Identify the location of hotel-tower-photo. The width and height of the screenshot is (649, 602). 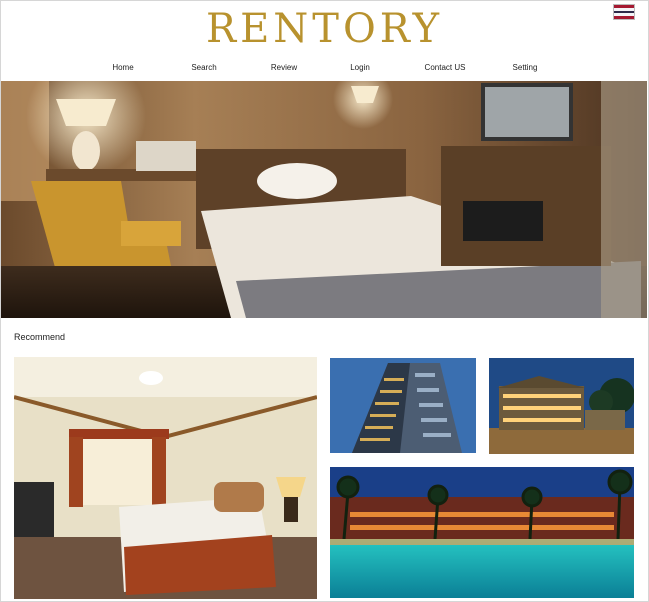
(403, 405).